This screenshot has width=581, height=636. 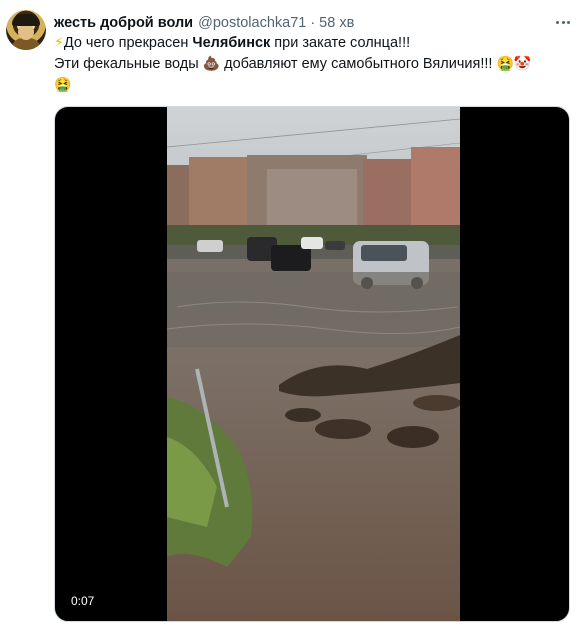 I want to click on tweet-text-line-3: 🤮, so click(x=314, y=85).